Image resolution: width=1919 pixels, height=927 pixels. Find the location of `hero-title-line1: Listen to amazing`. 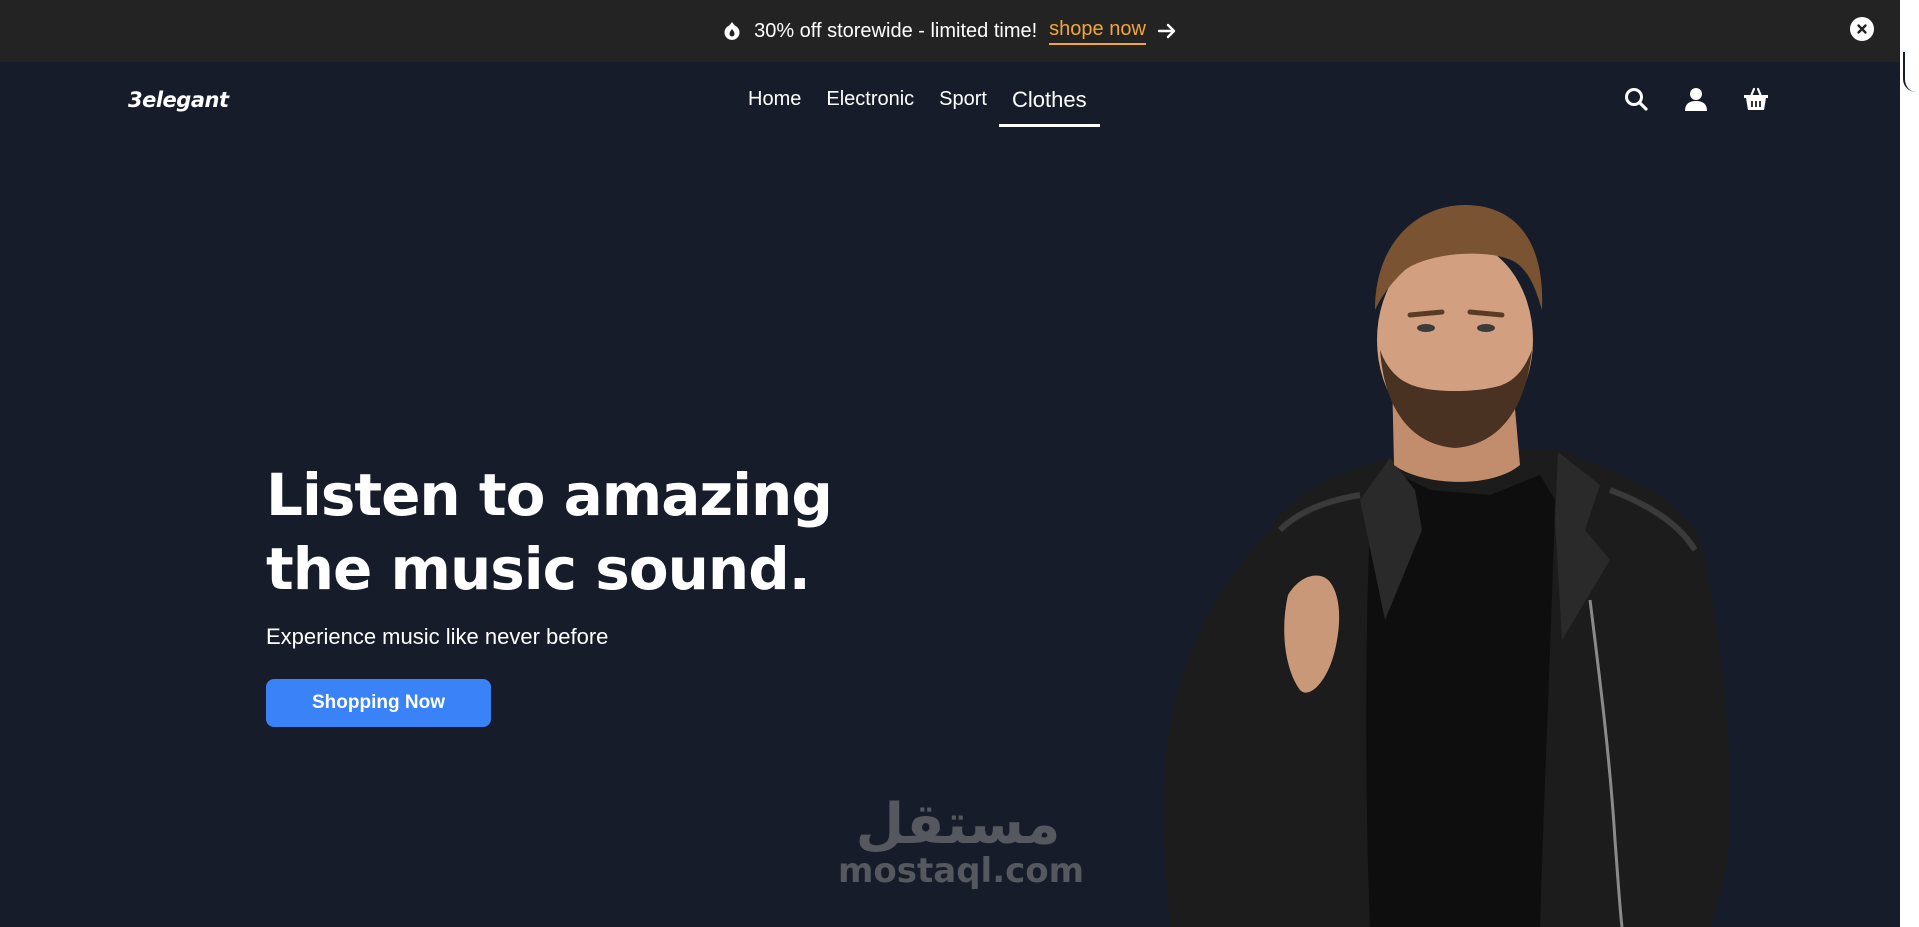

hero-title-line1: Listen to amazing is located at coordinates (549, 495).